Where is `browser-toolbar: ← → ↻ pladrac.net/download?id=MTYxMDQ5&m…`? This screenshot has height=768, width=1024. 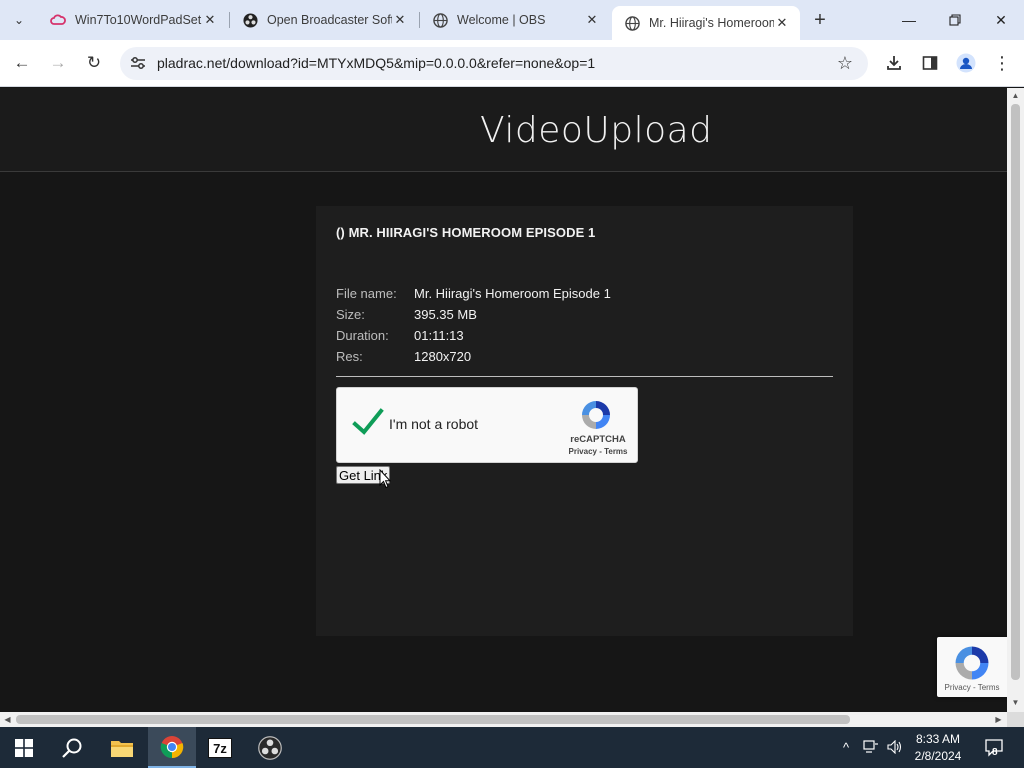 browser-toolbar: ← → ↻ pladrac.net/download?id=MTYxMDQ5&m… is located at coordinates (512, 63).